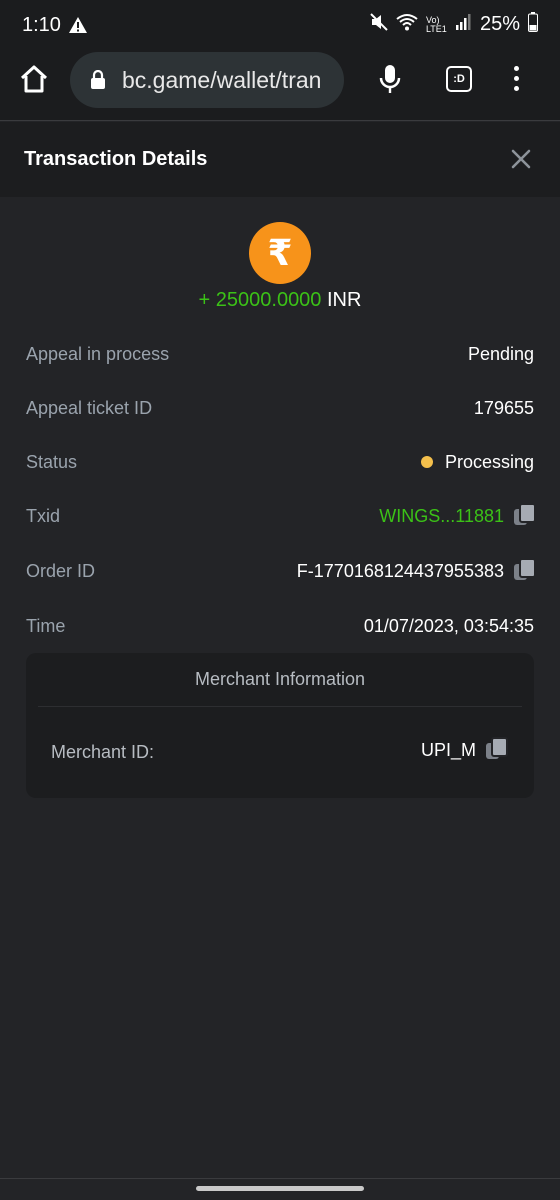 This screenshot has width=560, height=1200. I want to click on merchant-id-wrap: UPI_M, so click(464, 749).